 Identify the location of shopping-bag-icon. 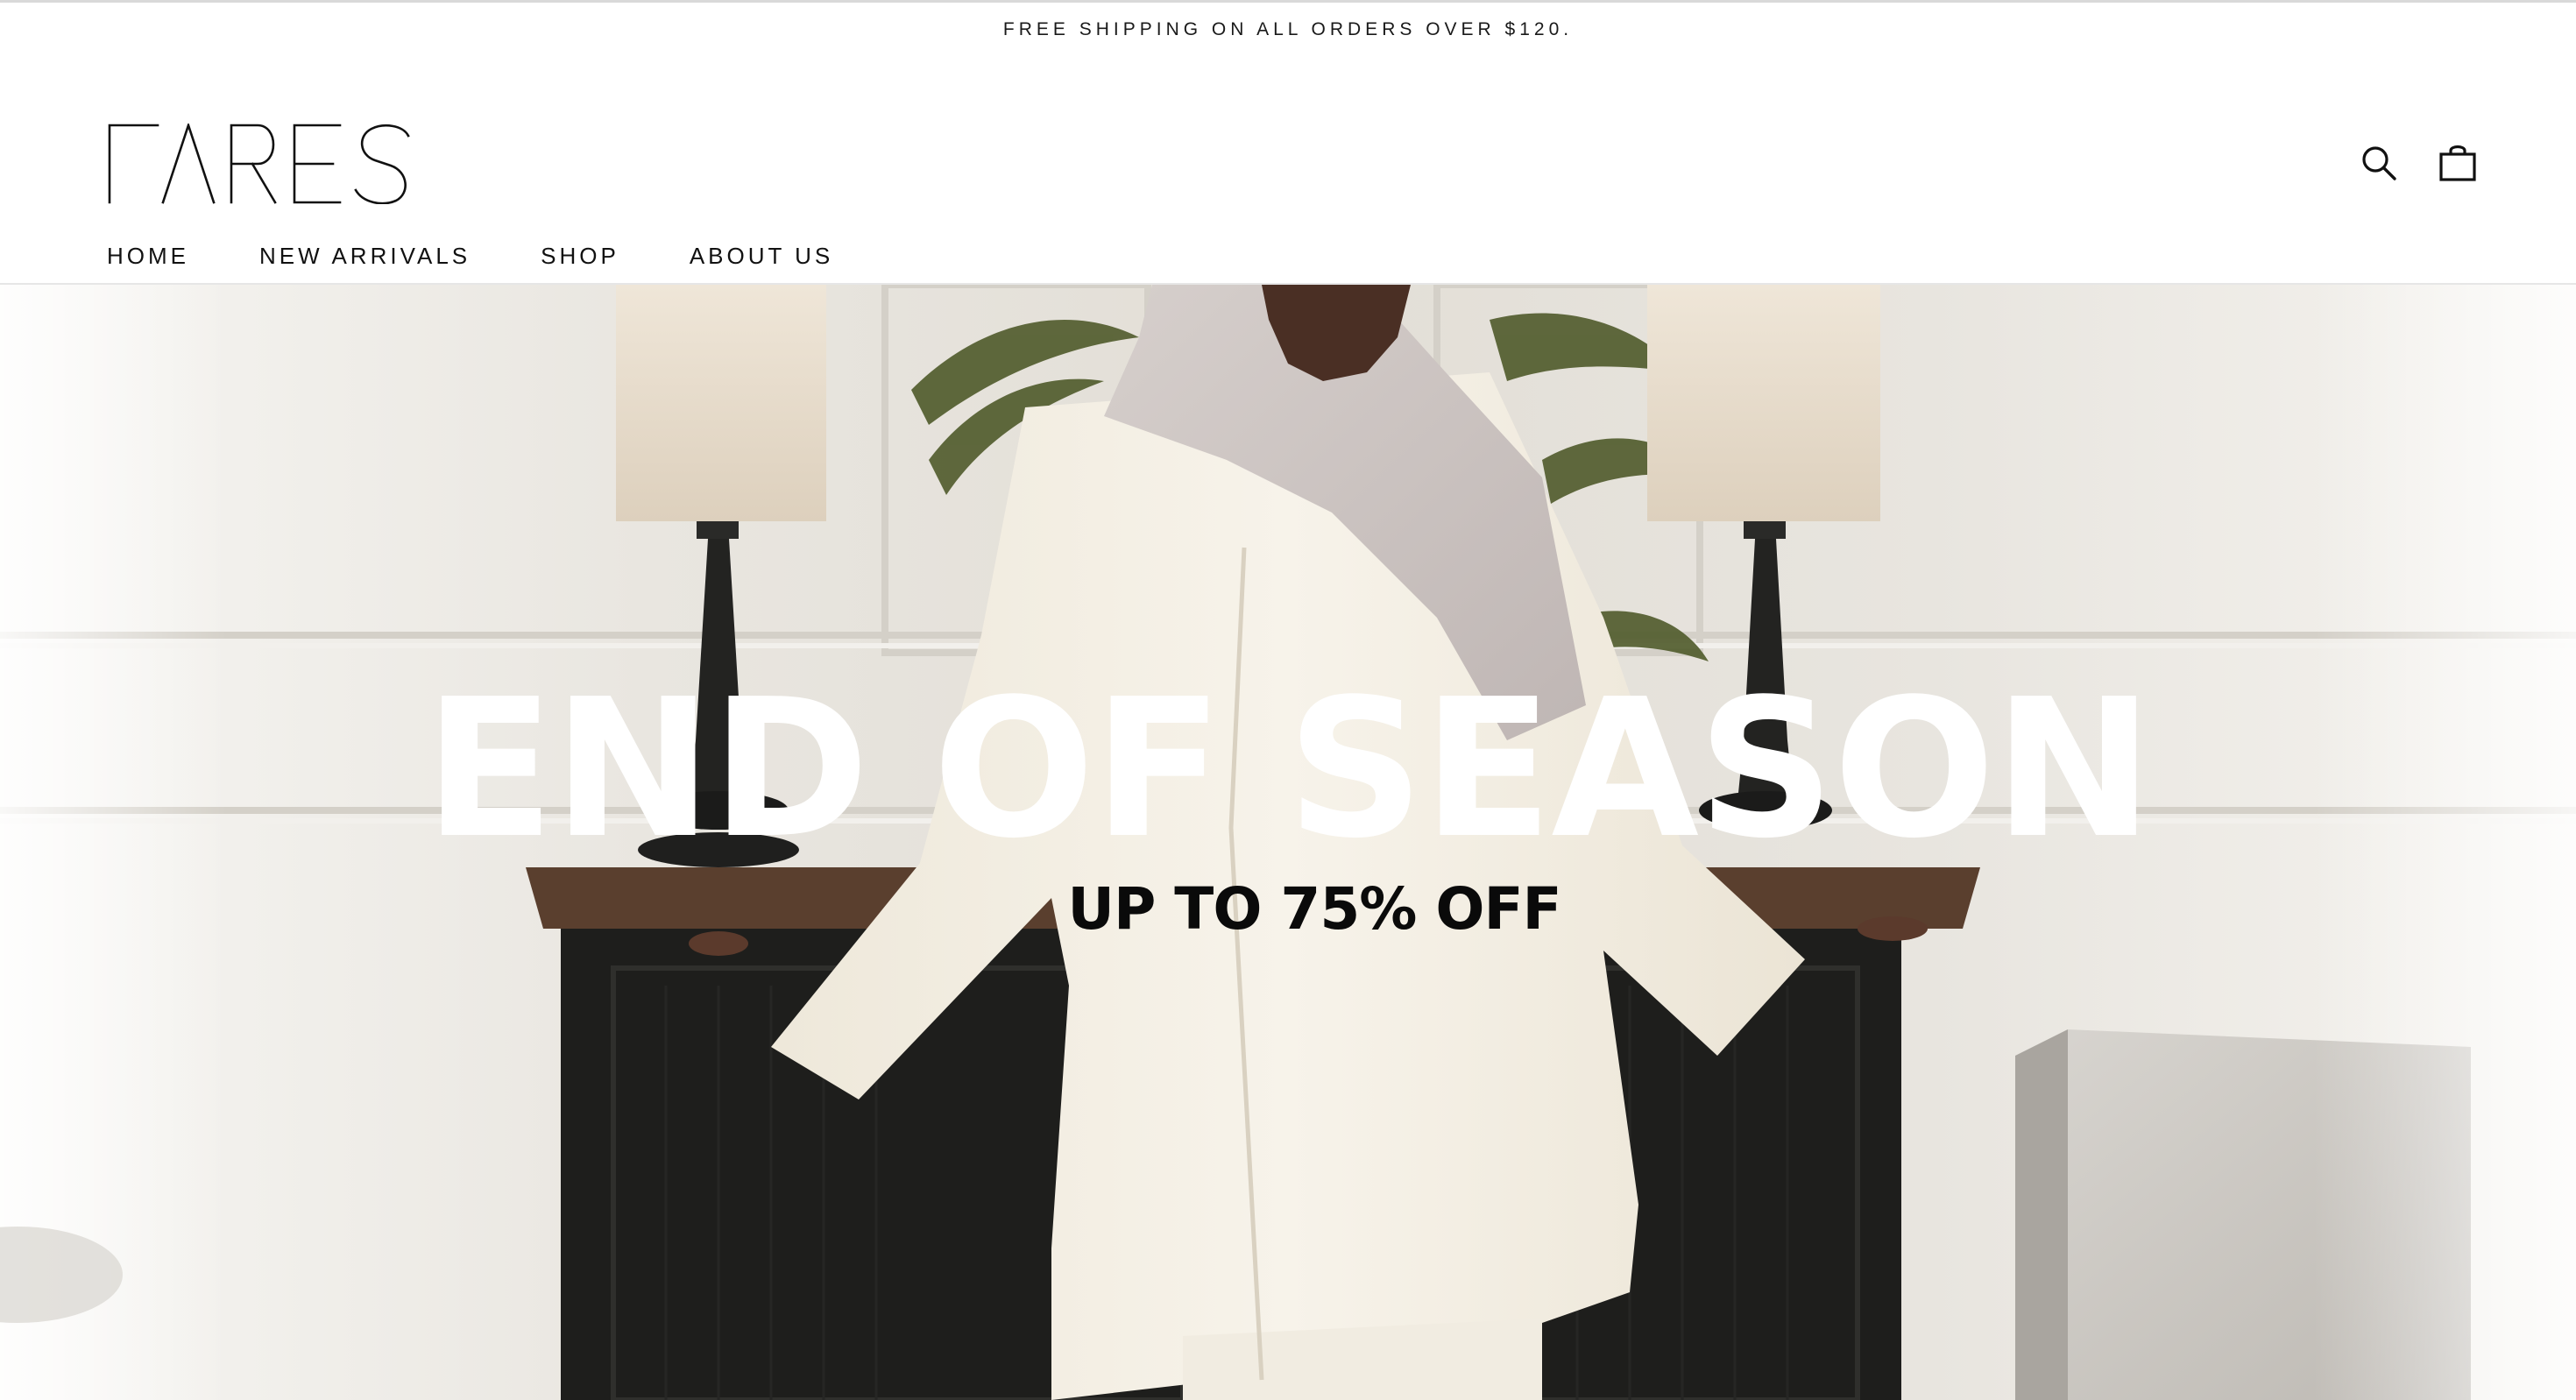
(2457, 163).